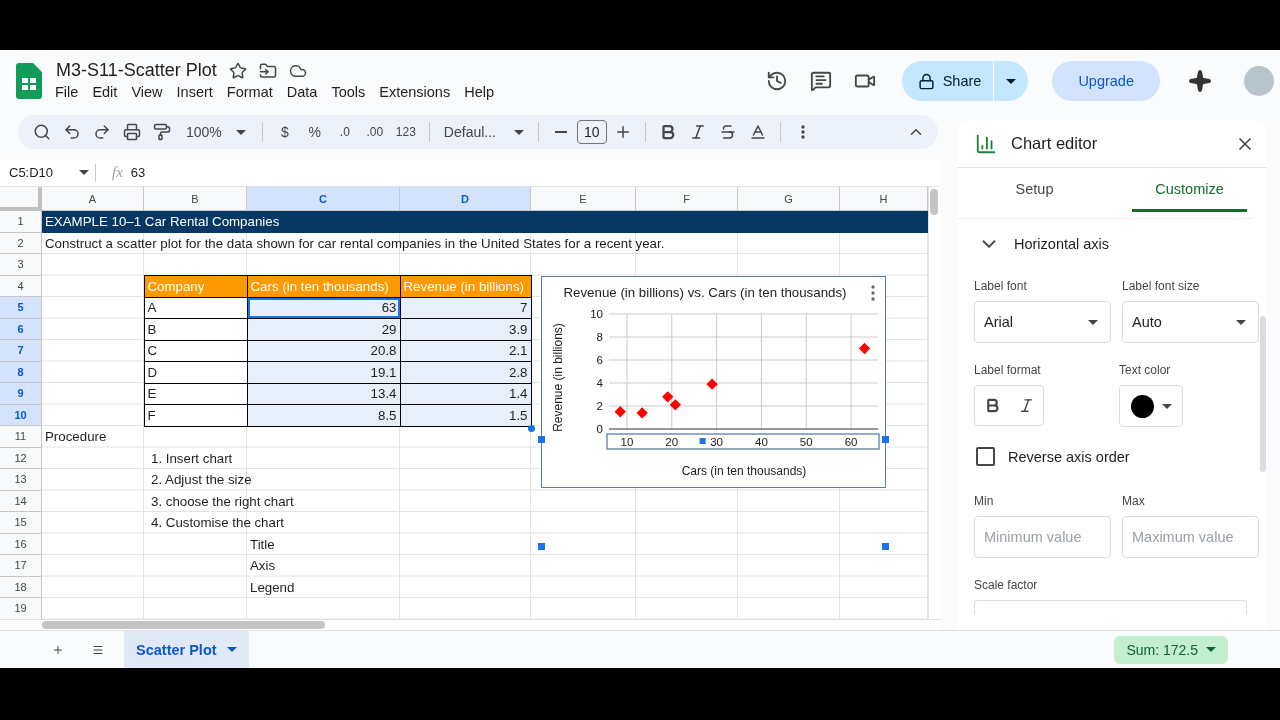 This screenshot has width=1280, height=720. I want to click on font-dropdown: Arial, so click(1042, 322).